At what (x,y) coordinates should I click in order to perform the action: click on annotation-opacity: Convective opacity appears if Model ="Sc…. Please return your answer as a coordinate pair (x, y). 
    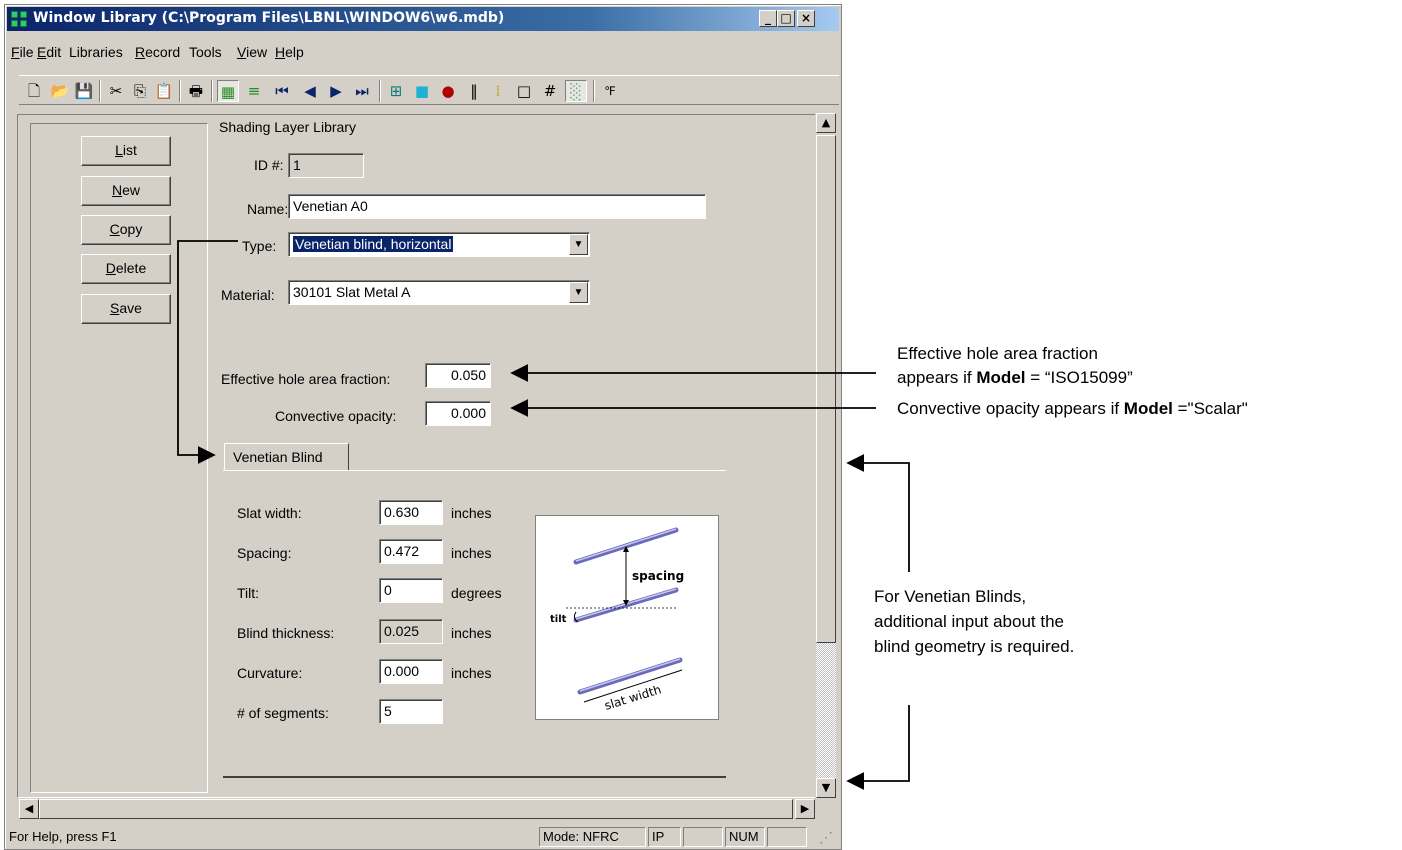
    Looking at the image, I should click on (1072, 408).